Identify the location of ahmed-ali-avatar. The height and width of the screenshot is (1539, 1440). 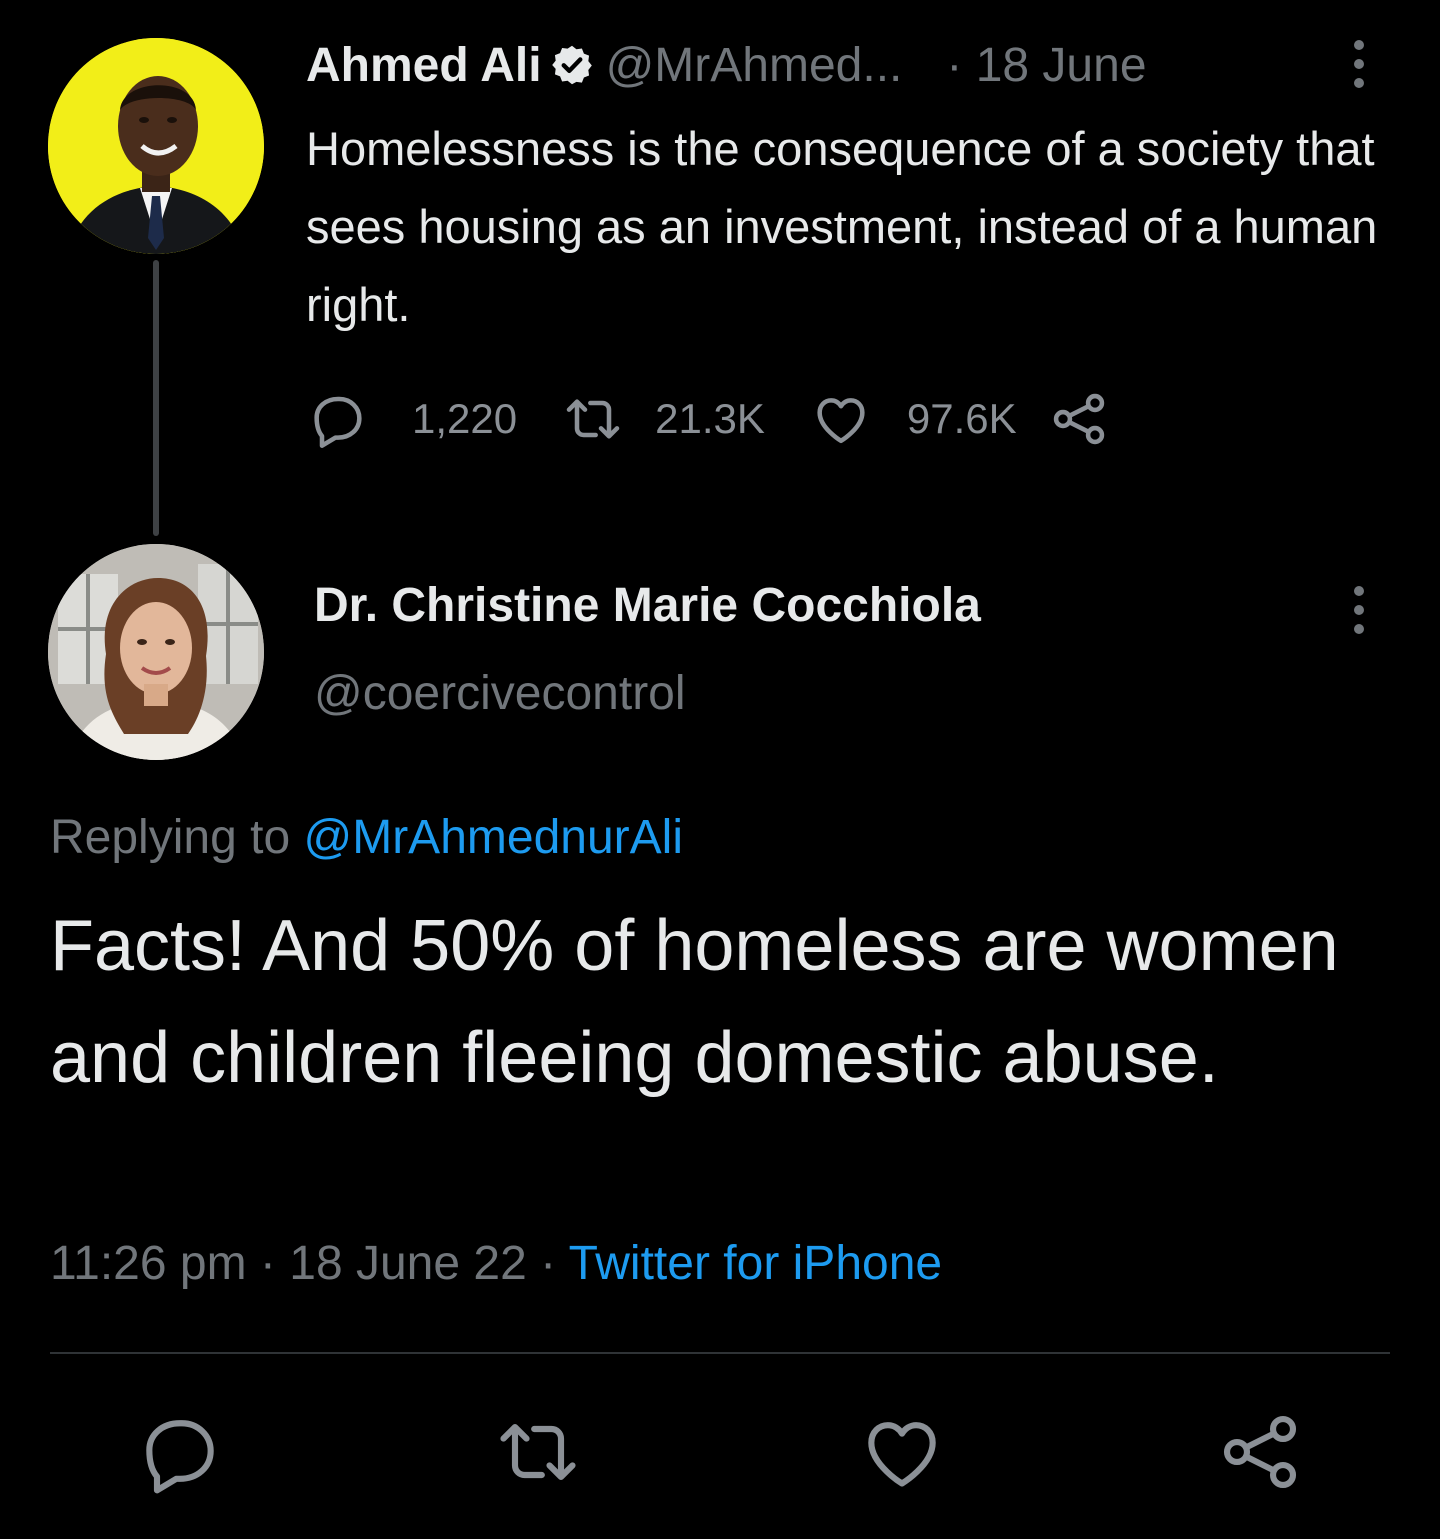
(156, 146).